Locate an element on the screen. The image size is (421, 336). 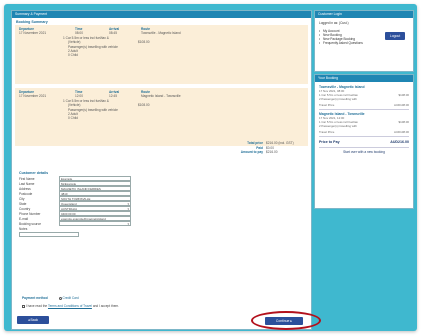
form-row: First Name Example is located at coordinates (75, 178).